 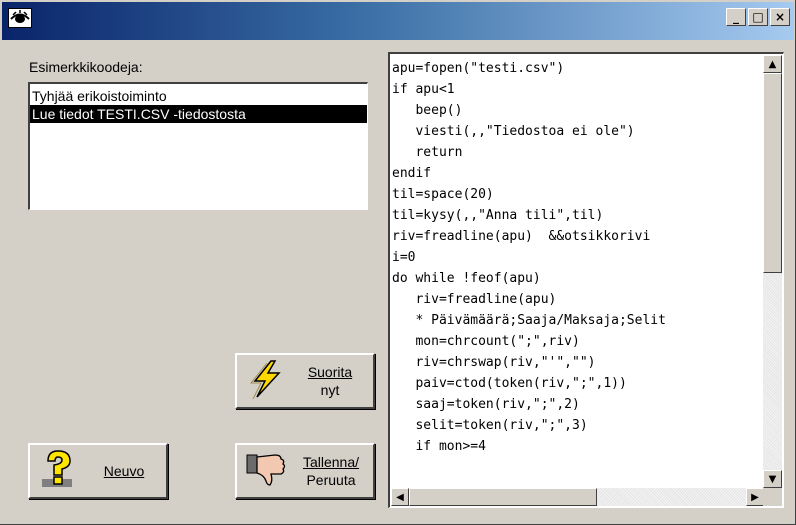 What do you see at coordinates (577, 215) in the screenshot?
I see `code-line: til=kysy(,,"Anna tili",til)` at bounding box center [577, 215].